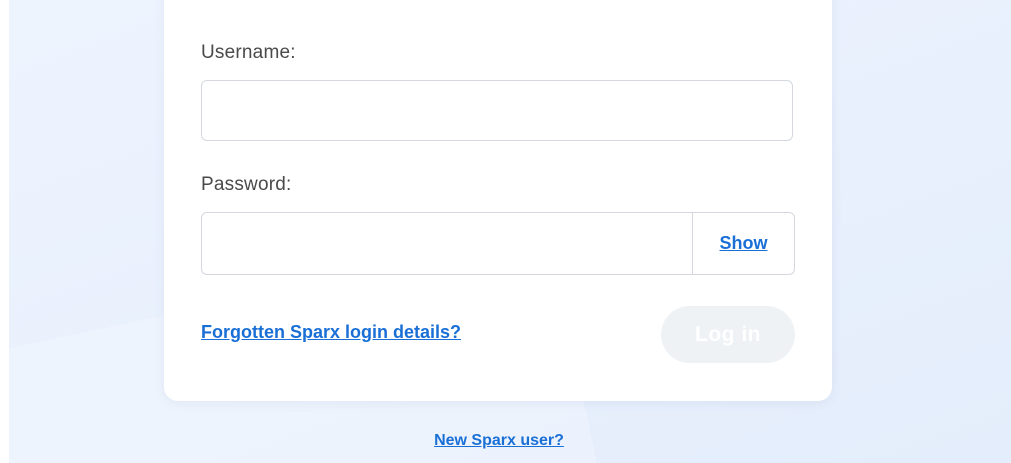 The image size is (1011, 463). I want to click on new-user-link: New Sparx user?, so click(499, 441).